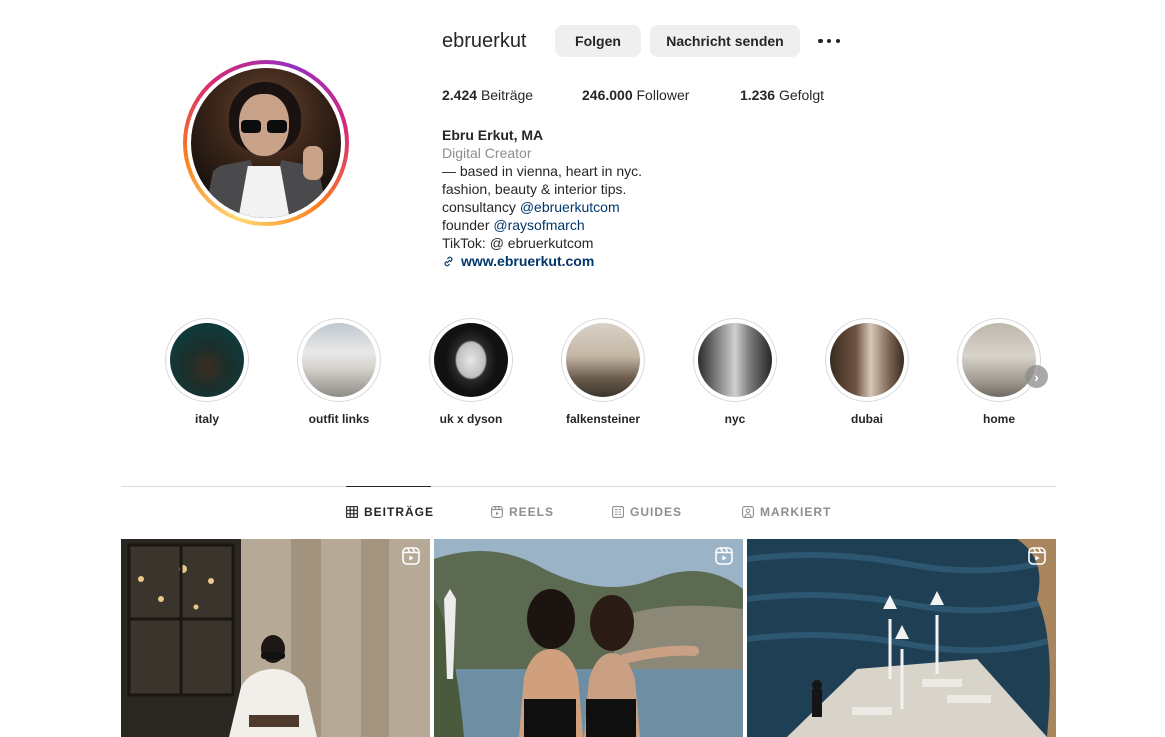 The height and width of the screenshot is (737, 1165). I want to click on profile-avatar, so click(266, 143).